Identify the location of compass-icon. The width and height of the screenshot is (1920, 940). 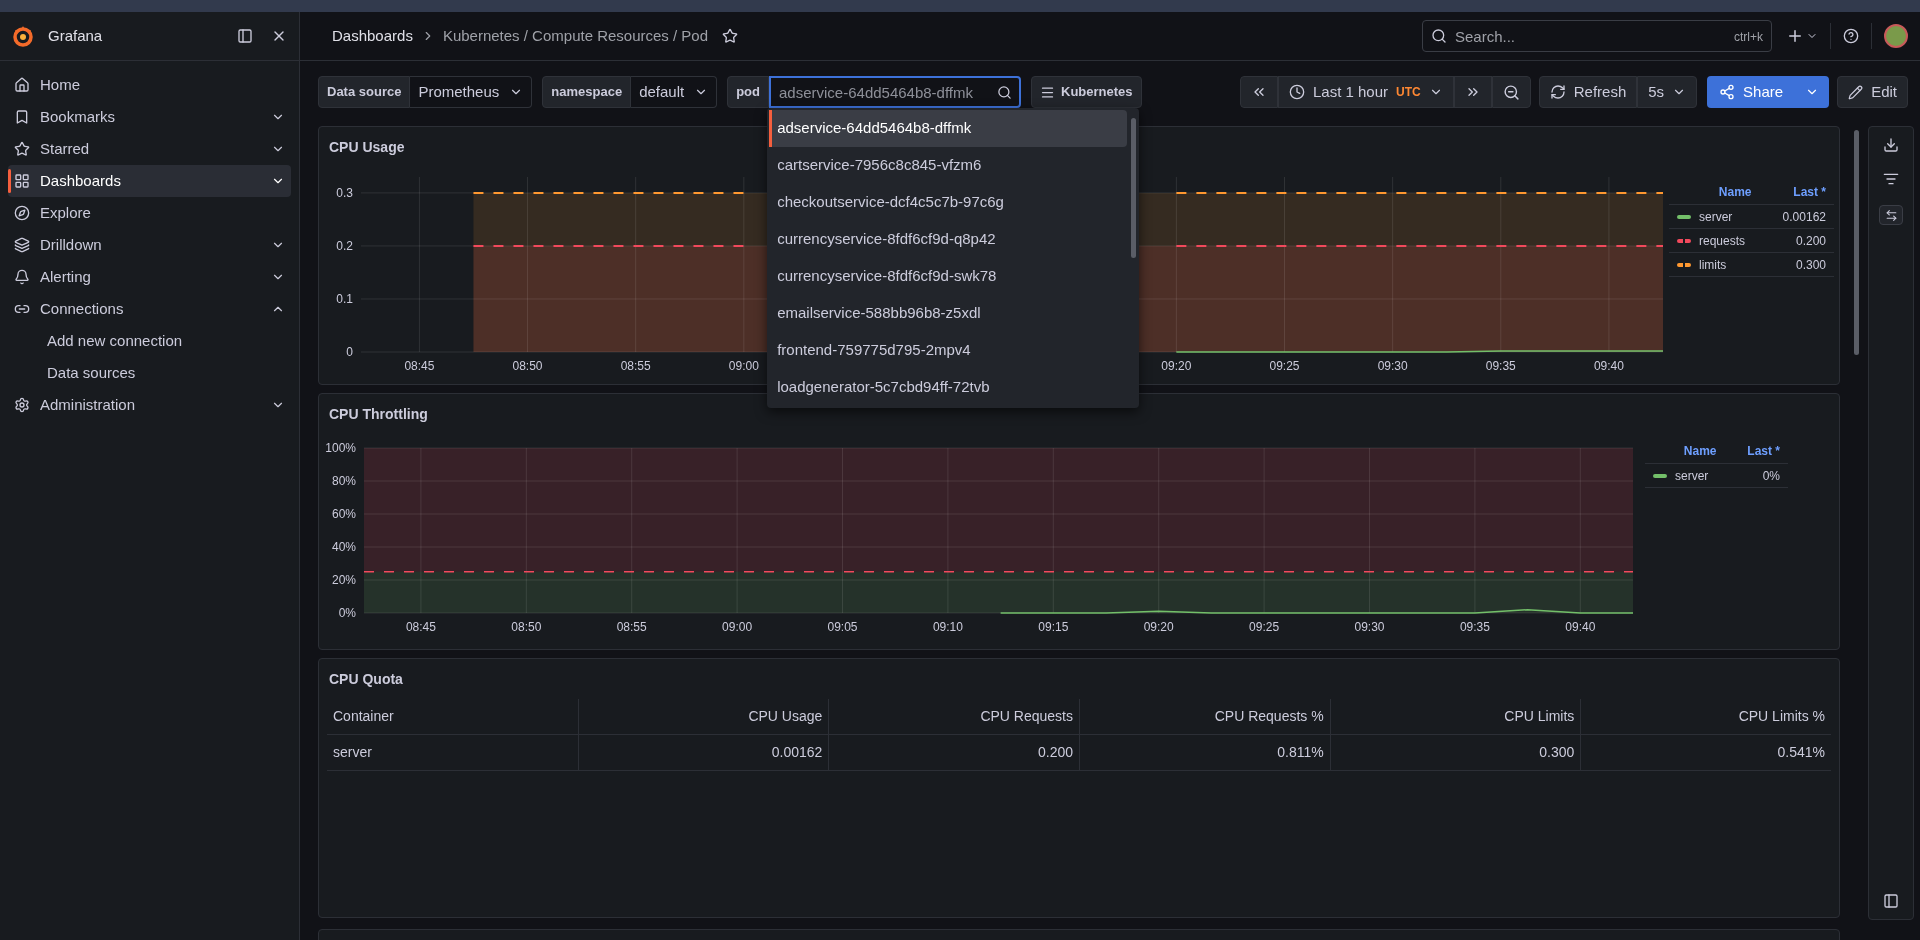
(22, 213).